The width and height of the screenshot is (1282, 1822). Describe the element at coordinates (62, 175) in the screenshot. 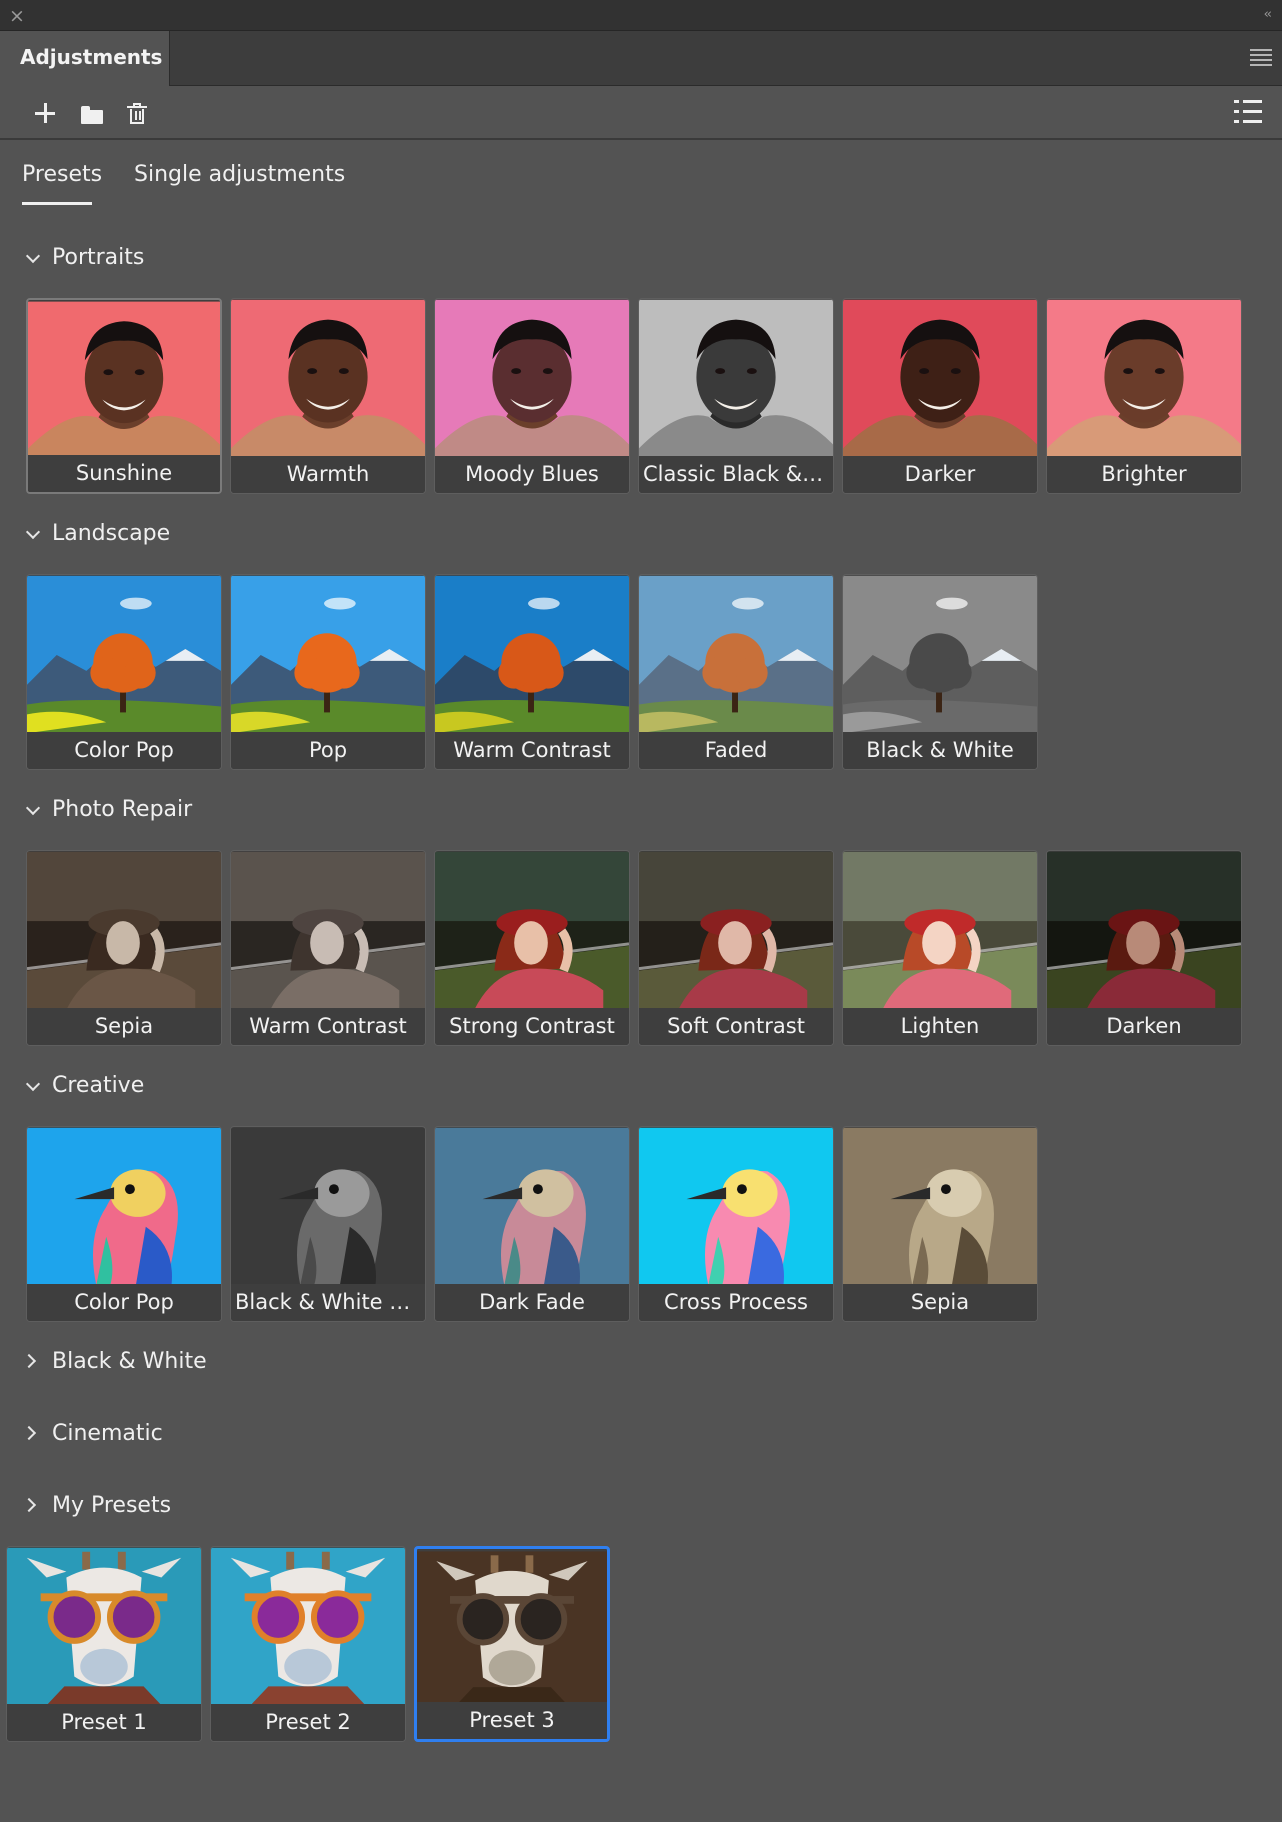

I see `tab-presets: Presets` at that location.